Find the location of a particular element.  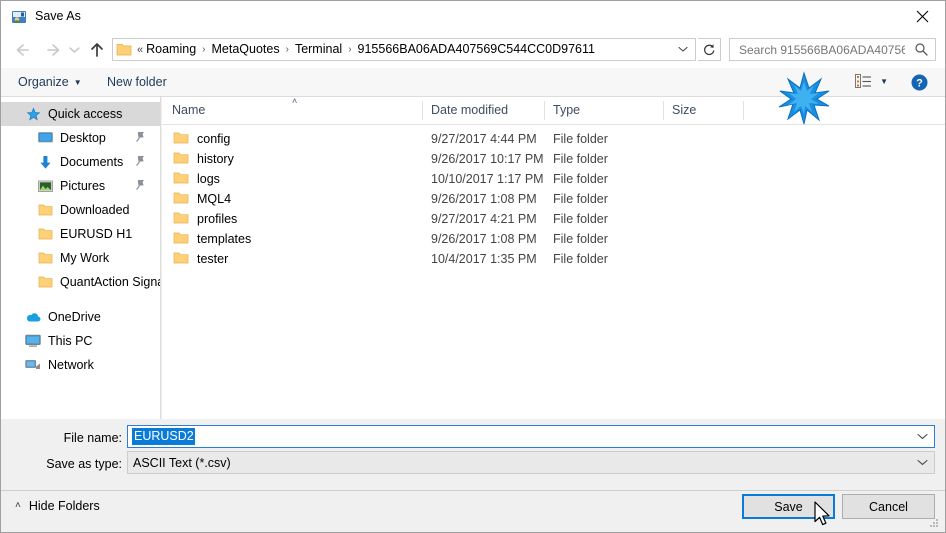

arrow-left-icon is located at coordinates (22, 50).